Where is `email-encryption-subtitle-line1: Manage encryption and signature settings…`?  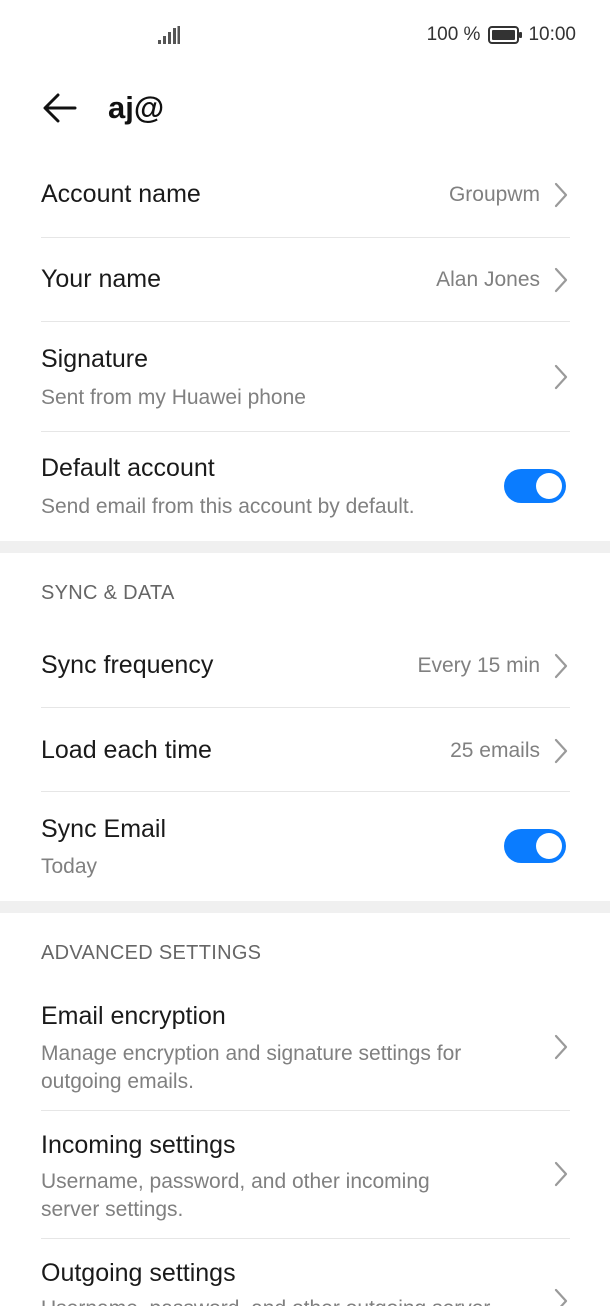
email-encryption-subtitle-line1: Manage encryption and signature settings… is located at coordinates (251, 1053).